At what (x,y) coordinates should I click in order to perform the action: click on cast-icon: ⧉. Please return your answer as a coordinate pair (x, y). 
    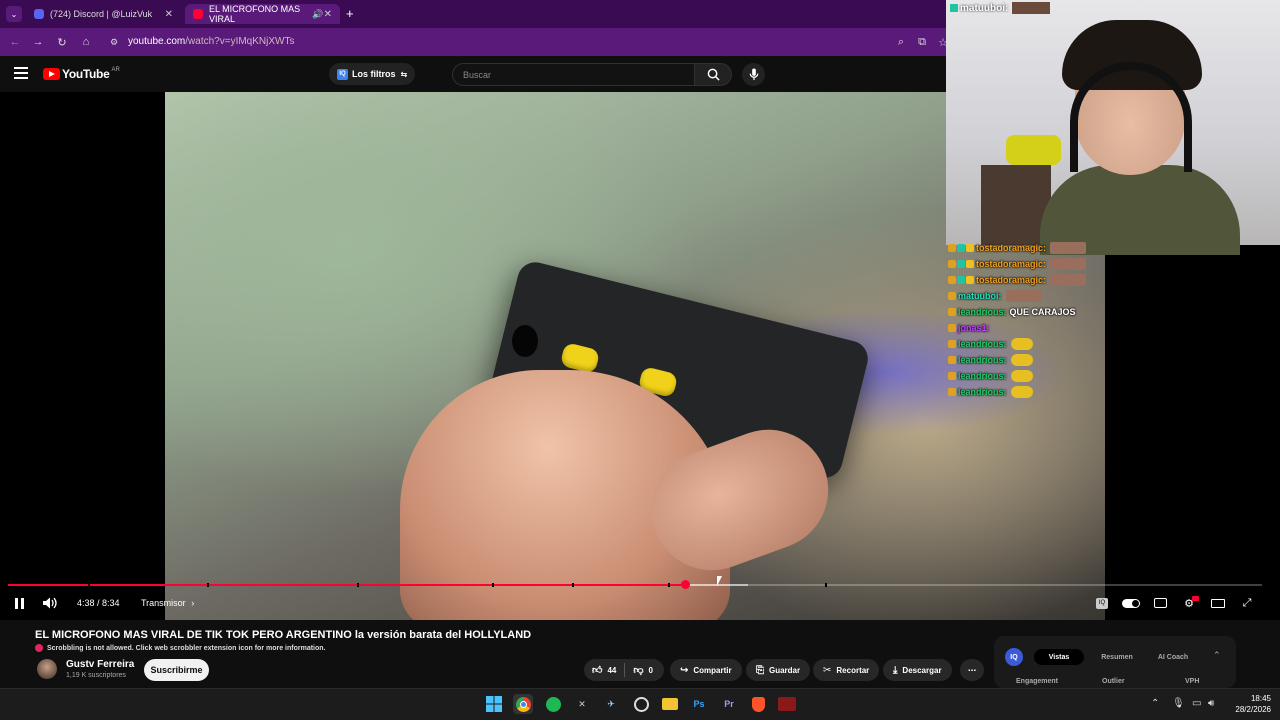
    Looking at the image, I should click on (922, 42).